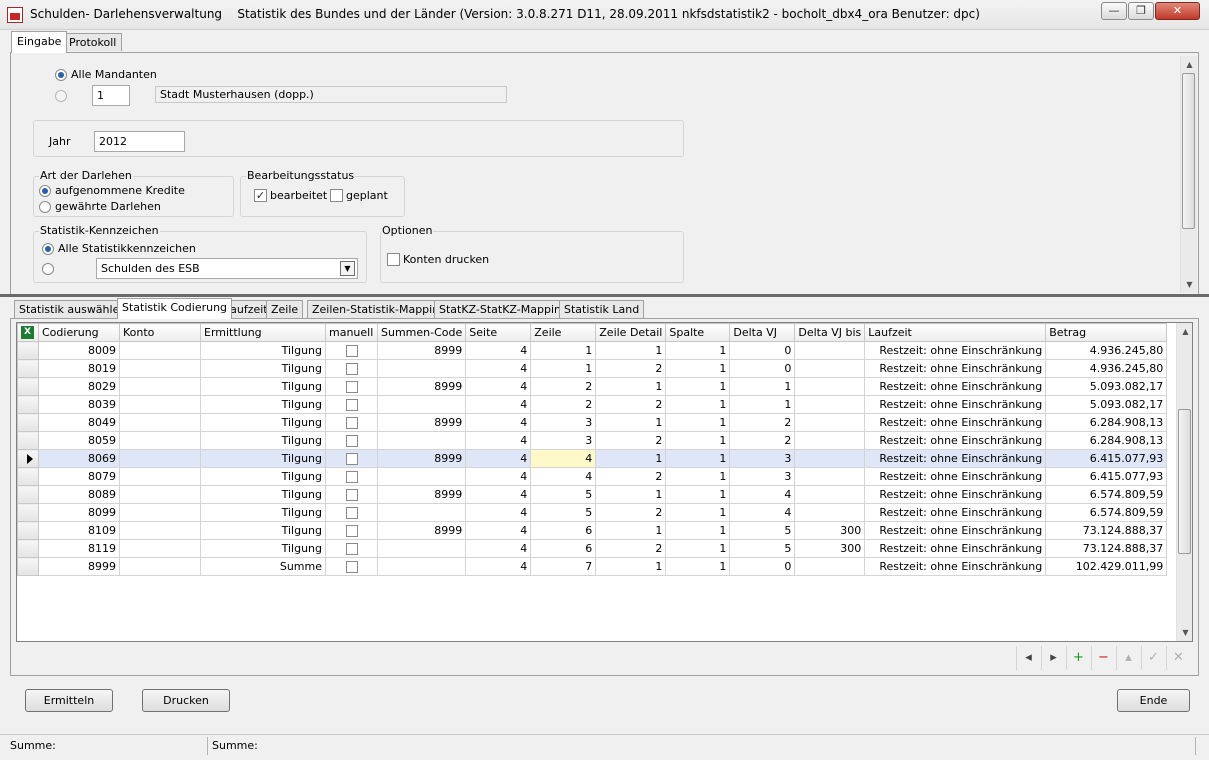 This screenshot has height=760, width=1209. What do you see at coordinates (762, 566) in the screenshot?
I see `table-cell: 0` at bounding box center [762, 566].